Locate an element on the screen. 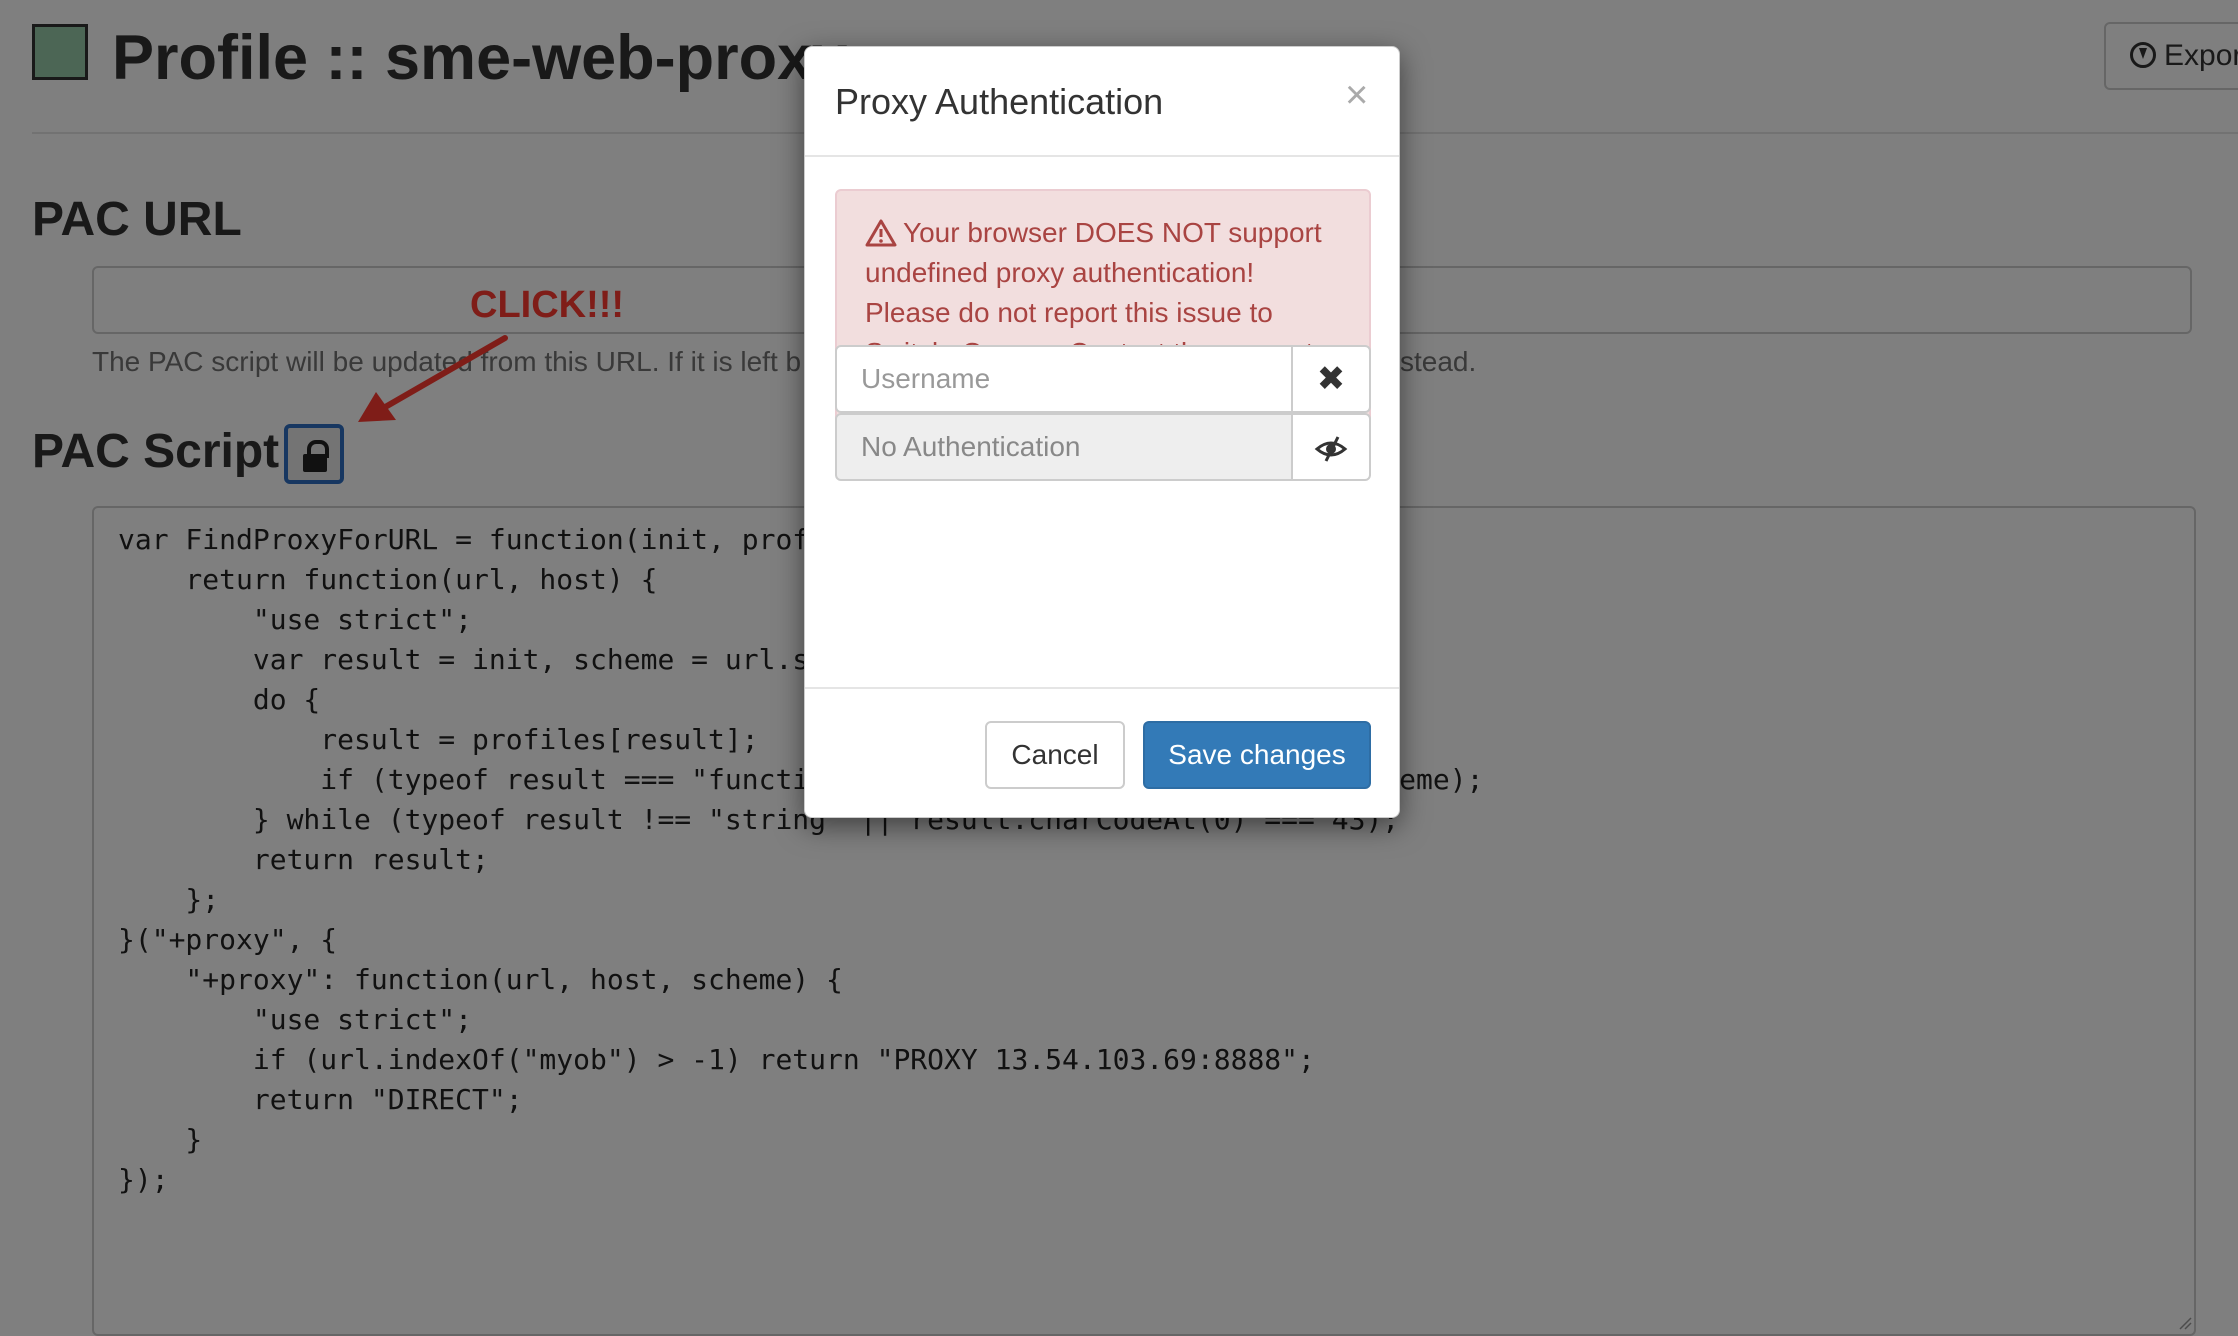  password-input: No Authentication is located at coordinates (1064, 447).